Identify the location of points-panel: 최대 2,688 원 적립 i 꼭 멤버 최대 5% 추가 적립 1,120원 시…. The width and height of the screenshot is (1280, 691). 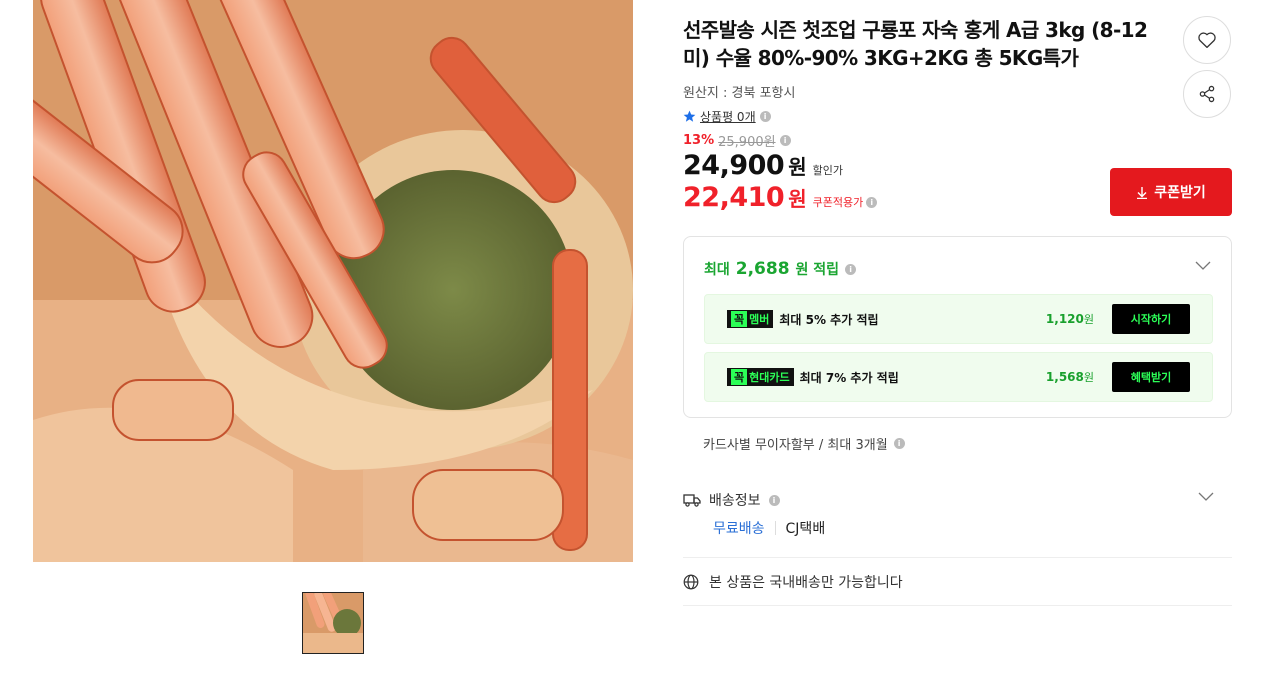
(957, 327).